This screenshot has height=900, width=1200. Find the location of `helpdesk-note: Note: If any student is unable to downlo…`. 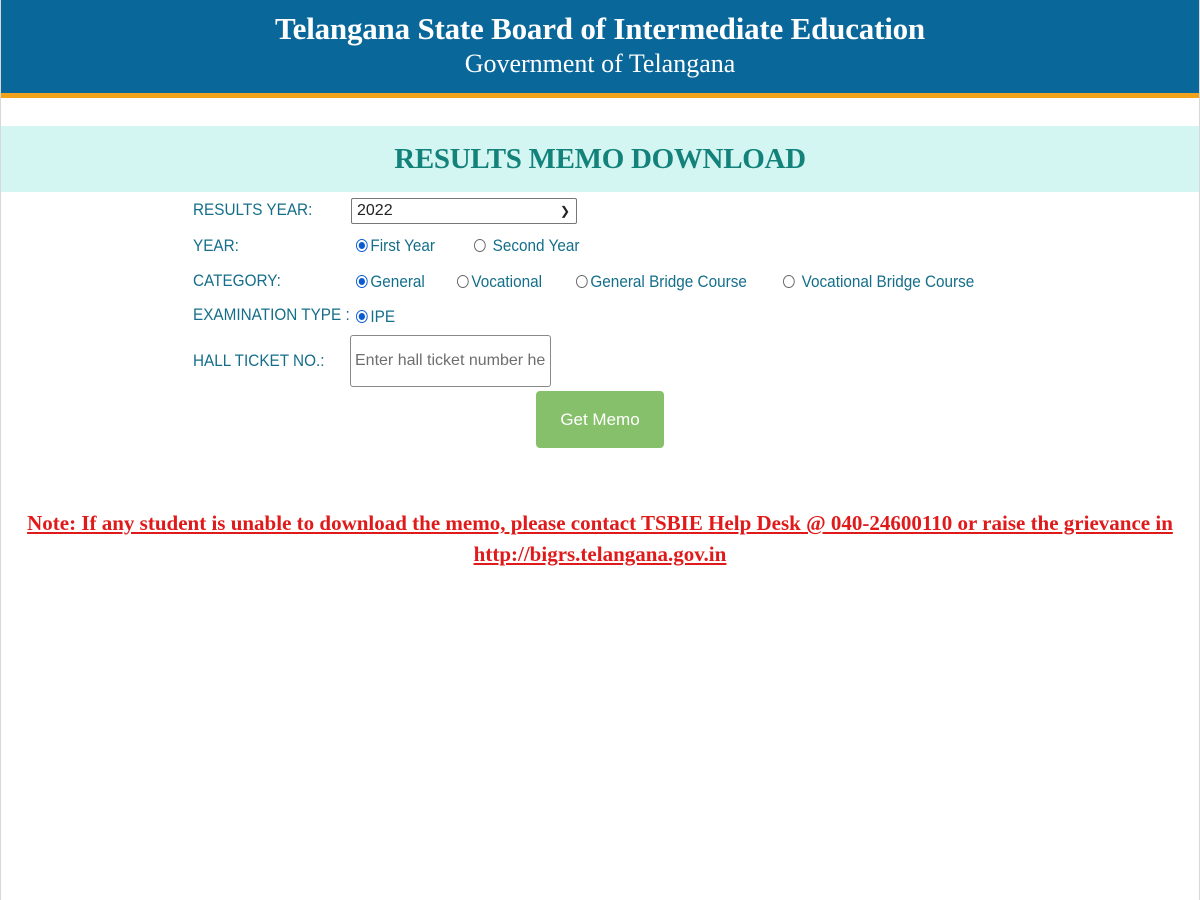

helpdesk-note: Note: If any student is unable to downlo… is located at coordinates (600, 539).